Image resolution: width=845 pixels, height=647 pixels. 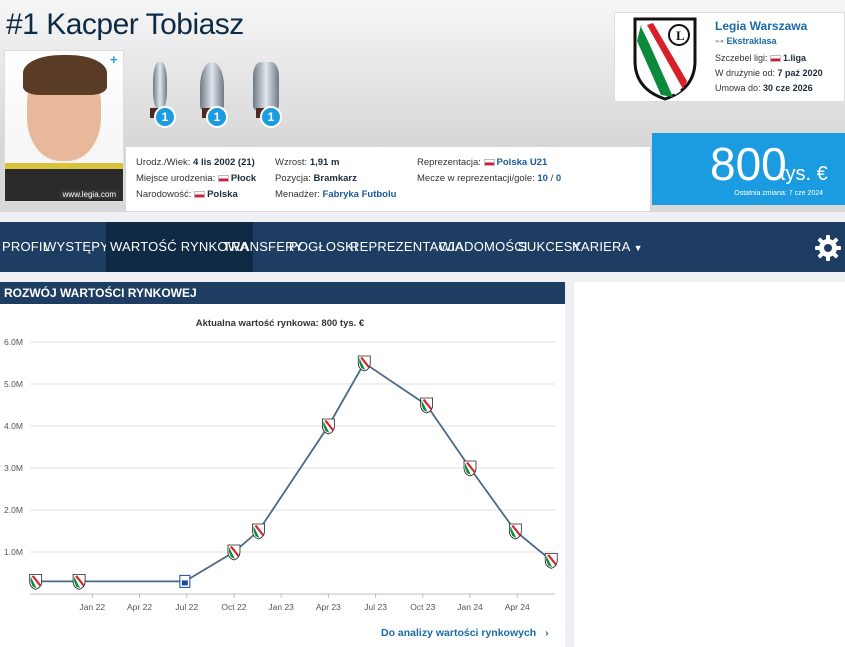 What do you see at coordinates (64, 126) in the screenshot?
I see `player-photo: www.legia.com` at bounding box center [64, 126].